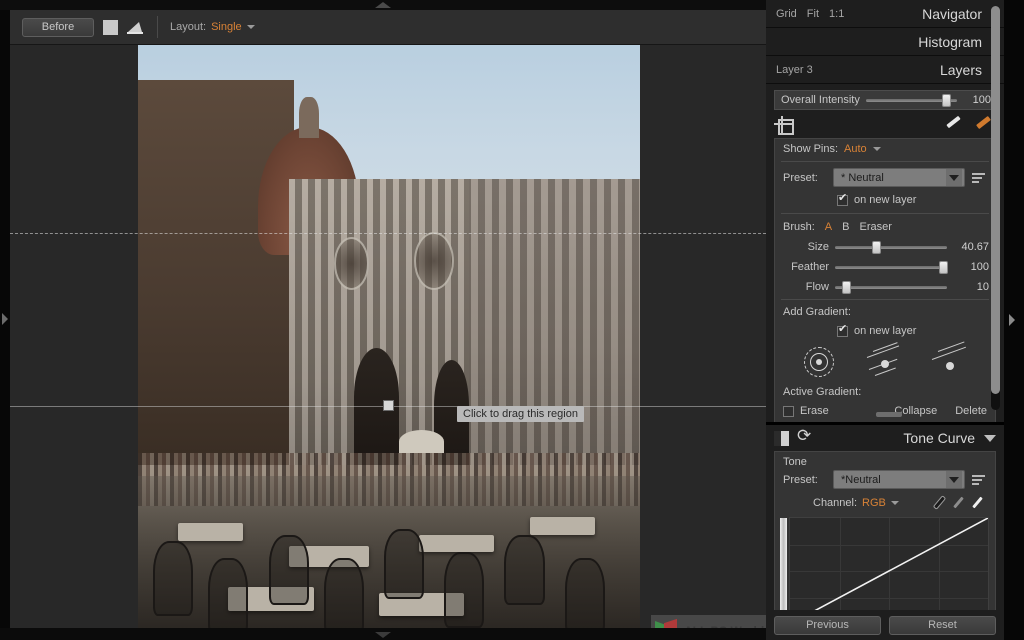 The width and height of the screenshot is (1024, 640). Describe the element at coordinates (667, 623) in the screenshot. I see `all-pc-world-logo-icon` at that location.